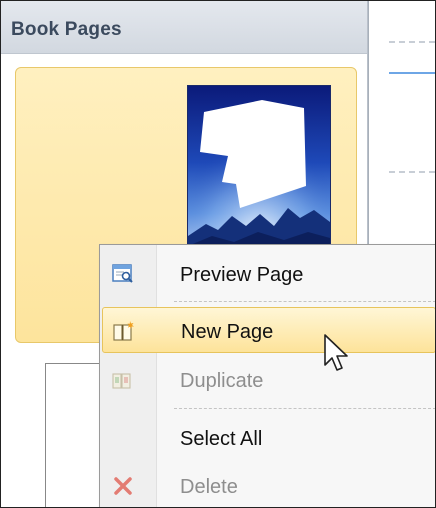 This screenshot has width=436, height=508. I want to click on mountain-scene-image, so click(259, 171).